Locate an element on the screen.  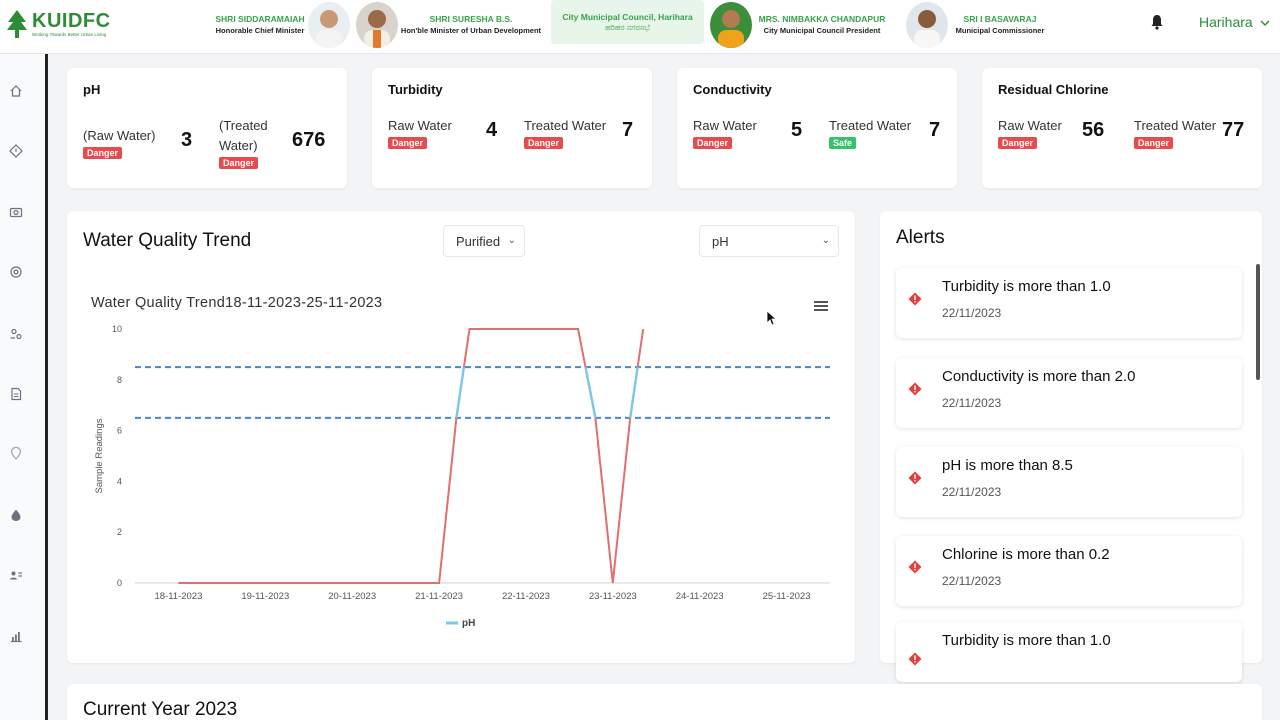
metric-title: Conductivity is located at coordinates (732, 89).